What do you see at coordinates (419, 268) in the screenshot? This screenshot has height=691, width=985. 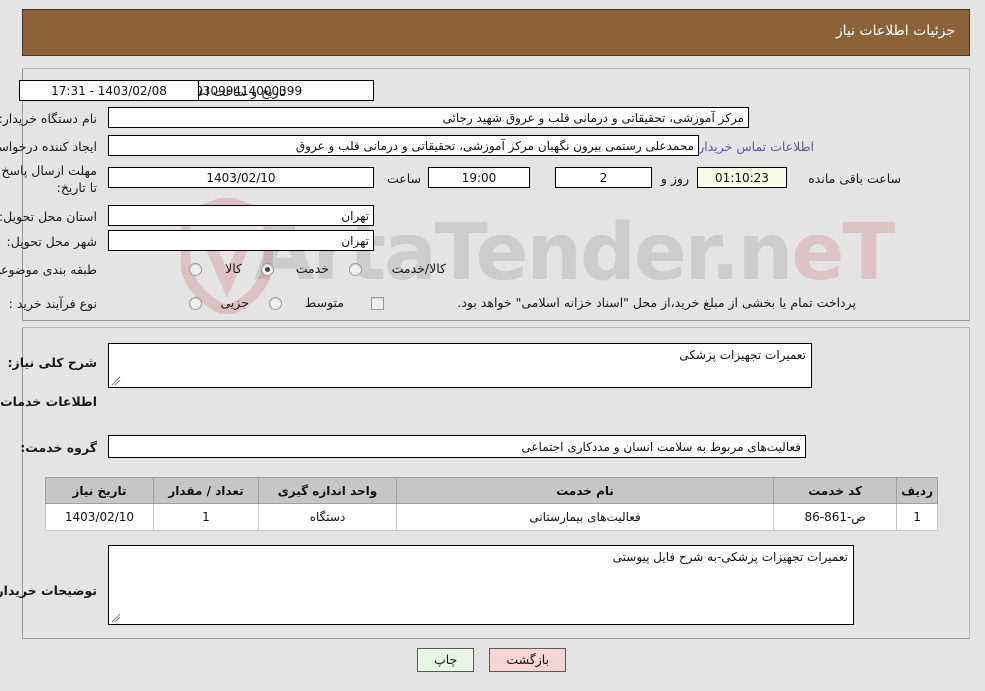 I see `radio-category-kala-khedmat-label: کالا/خدمت` at bounding box center [419, 268].